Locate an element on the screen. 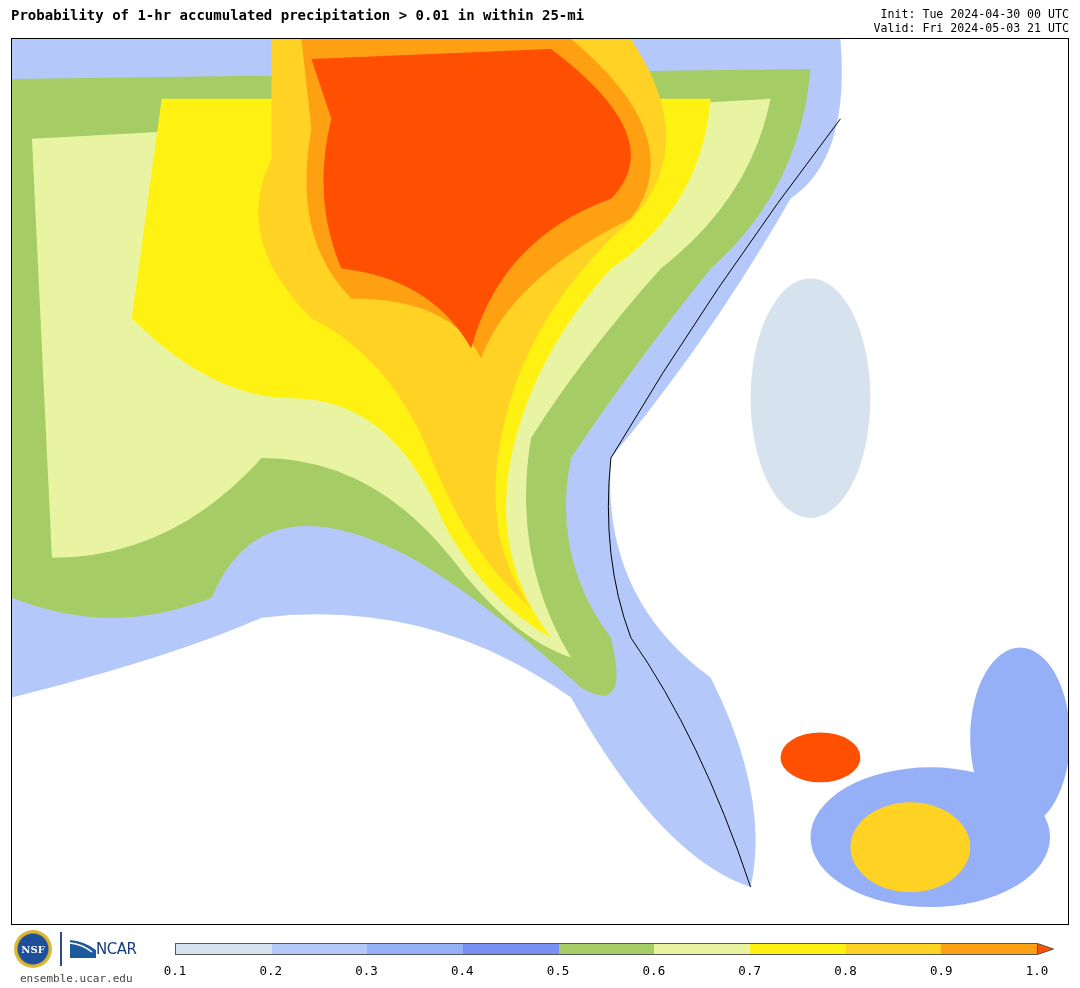  tick-label: 0.4 is located at coordinates (462, 971).